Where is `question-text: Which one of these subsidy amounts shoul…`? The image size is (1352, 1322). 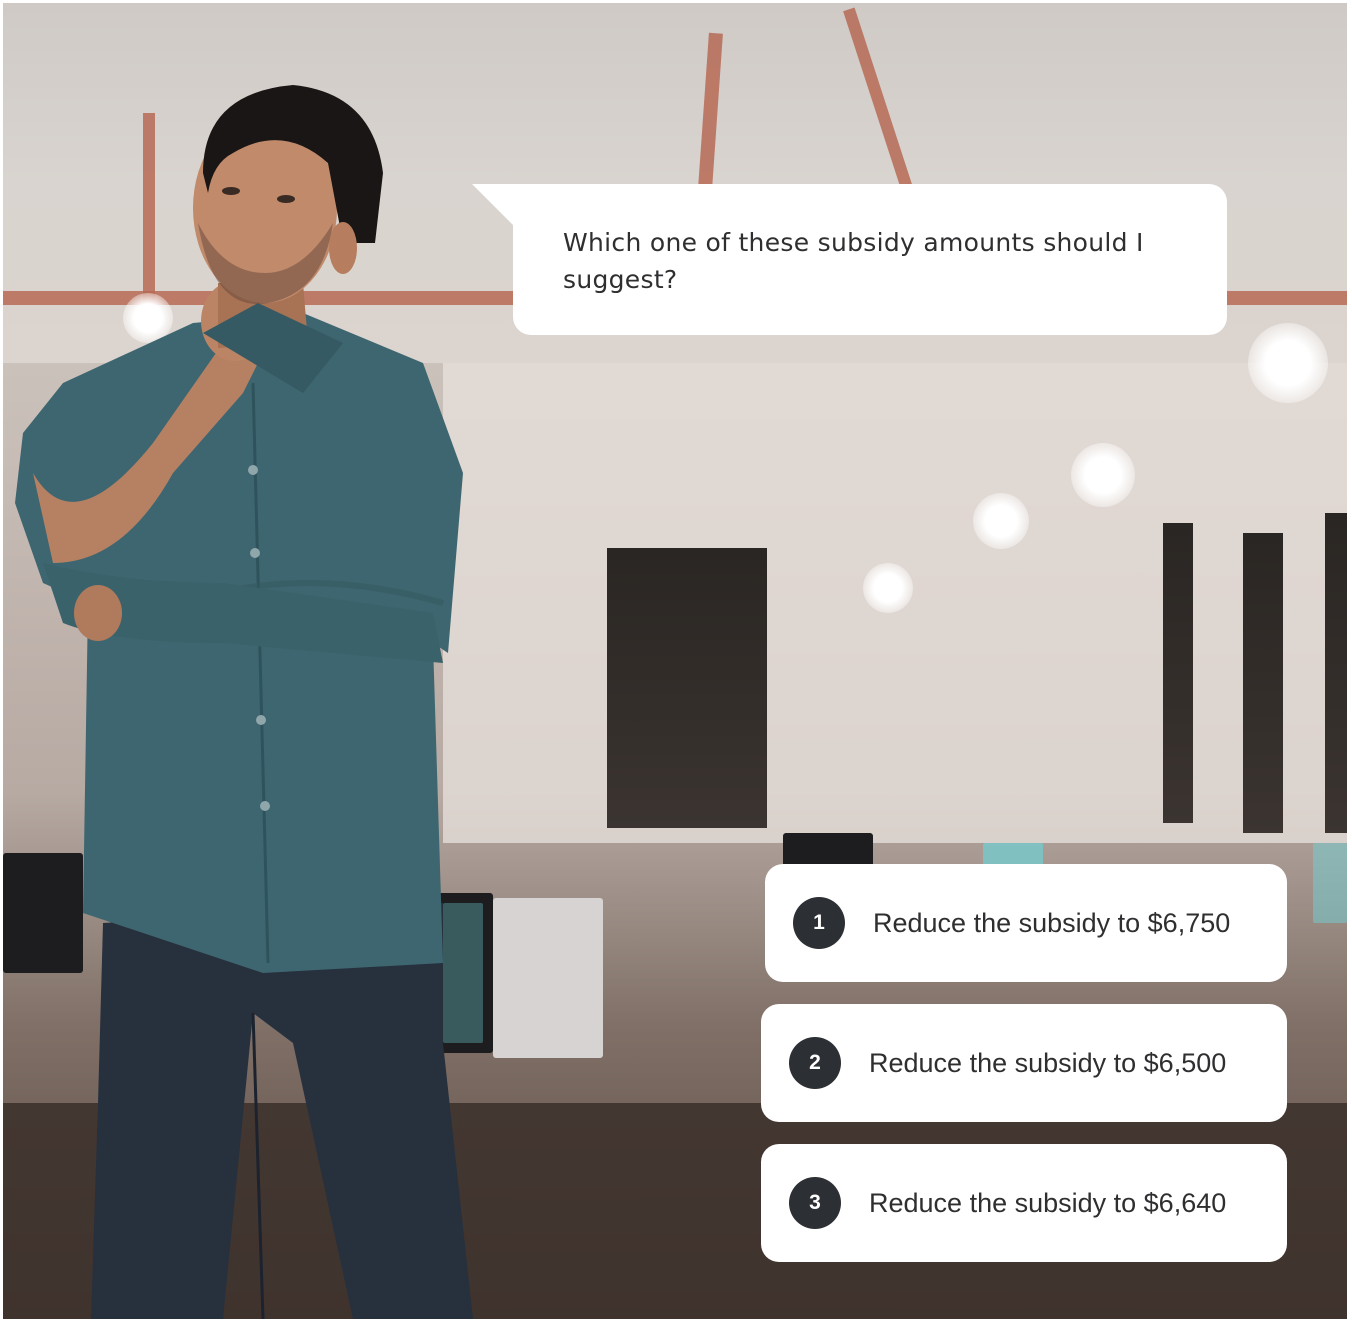 question-text: Which one of these subsidy amounts shoul… is located at coordinates (853, 261).